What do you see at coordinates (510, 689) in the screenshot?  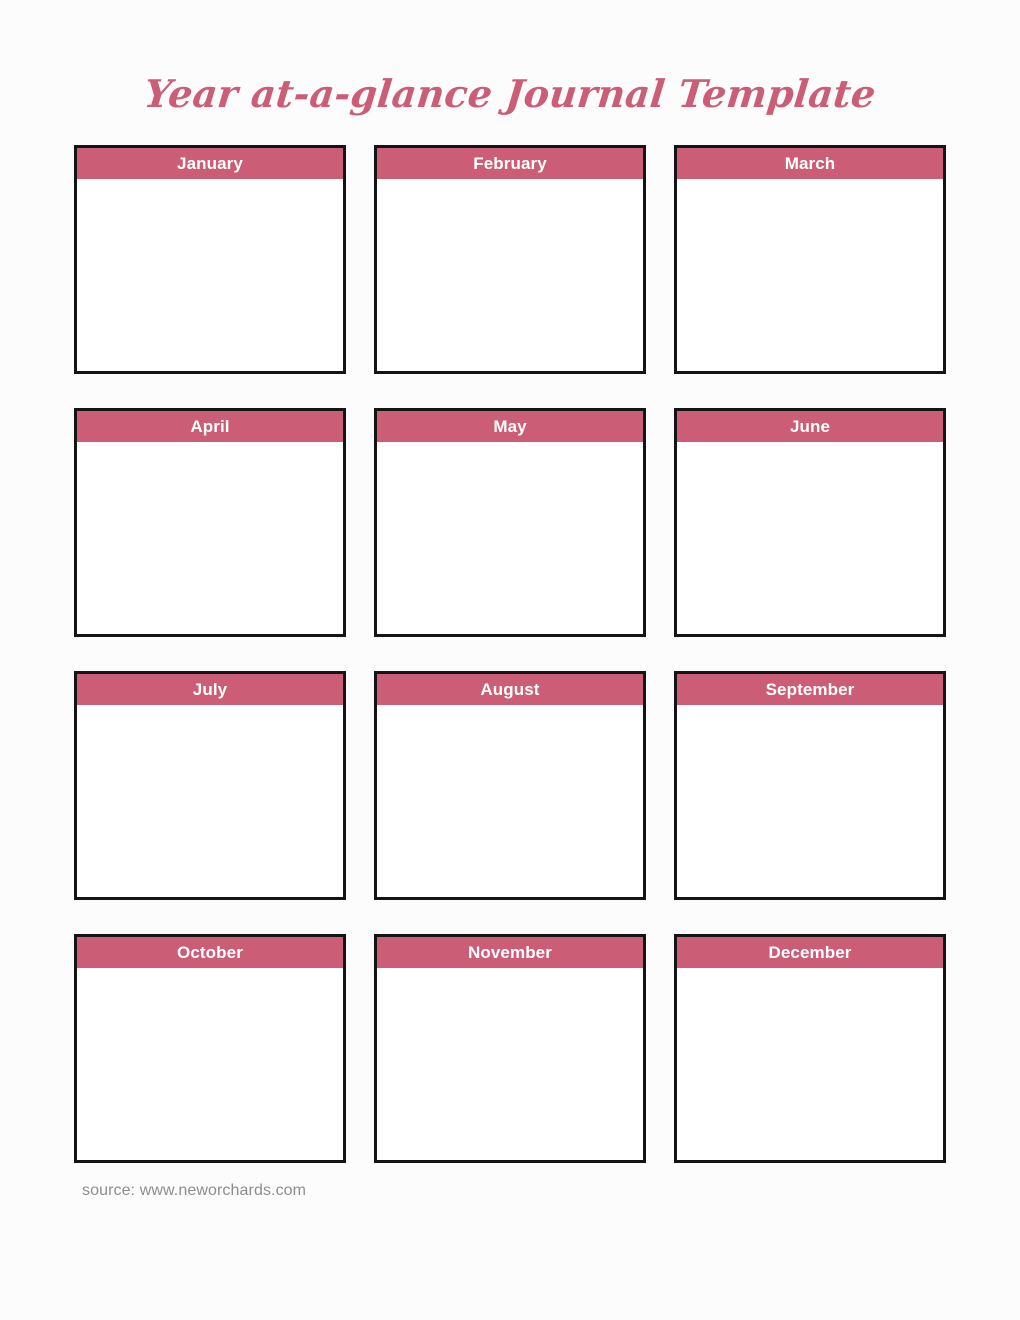 I see `month-header-august: August` at bounding box center [510, 689].